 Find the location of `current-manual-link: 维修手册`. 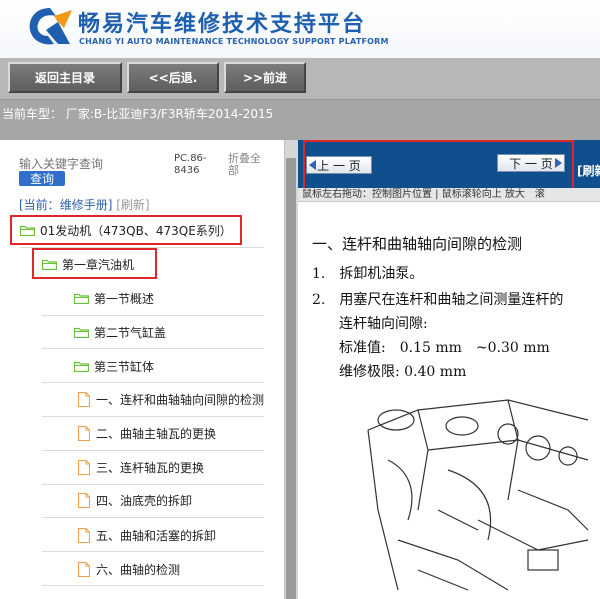

current-manual-link: 维修手册 is located at coordinates (84, 205).